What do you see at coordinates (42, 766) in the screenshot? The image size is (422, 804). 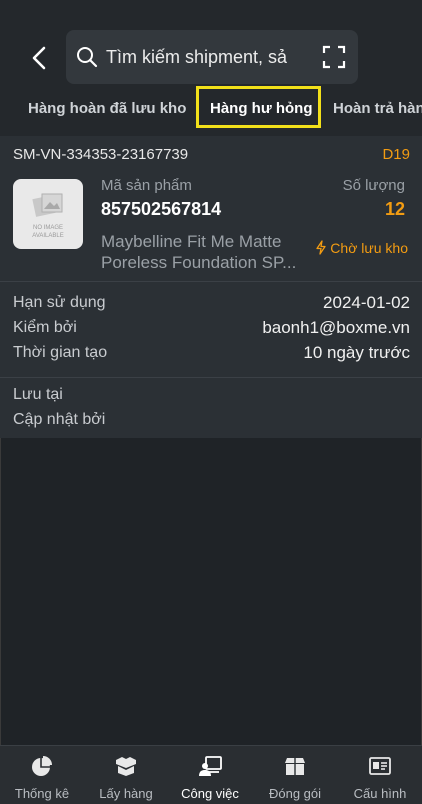 I see `pie-chart-icon` at bounding box center [42, 766].